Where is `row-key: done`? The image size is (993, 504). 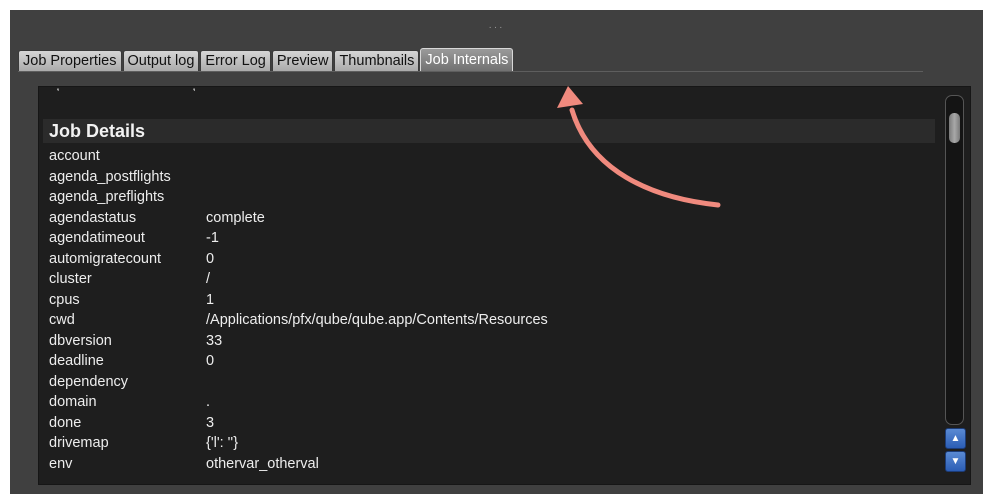
row-key: done is located at coordinates (65, 422).